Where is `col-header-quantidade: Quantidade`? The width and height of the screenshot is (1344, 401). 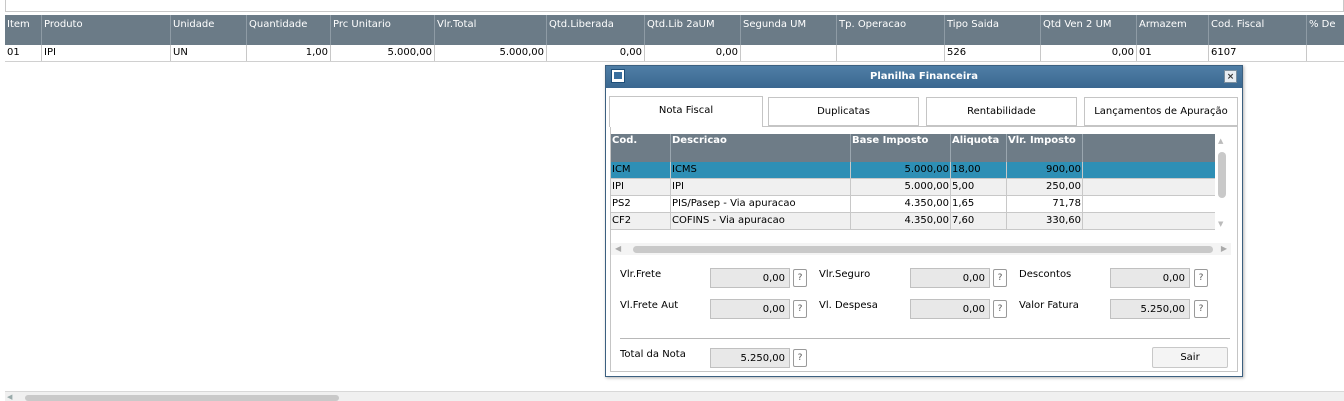 col-header-quantidade: Quantidade is located at coordinates (289, 30).